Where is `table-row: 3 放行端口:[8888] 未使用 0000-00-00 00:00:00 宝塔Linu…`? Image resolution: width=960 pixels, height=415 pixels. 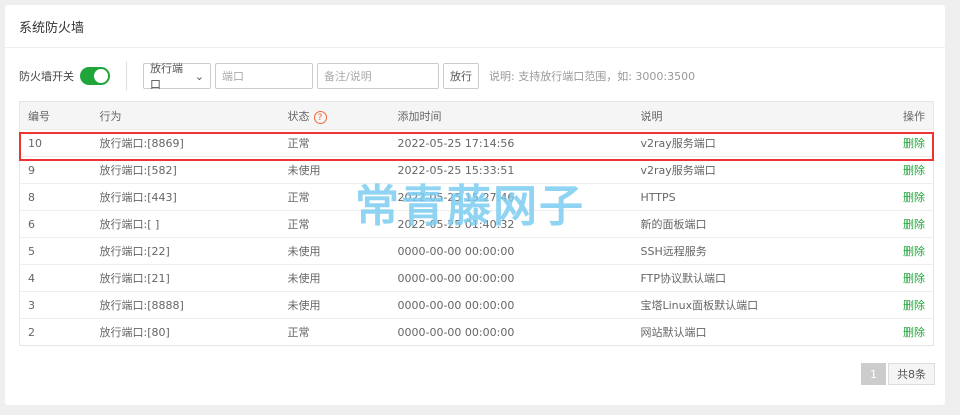
table-row: 3 放行端口:[8888] 未使用 0000-00-00 00:00:00 宝塔Linu… is located at coordinates (476, 305).